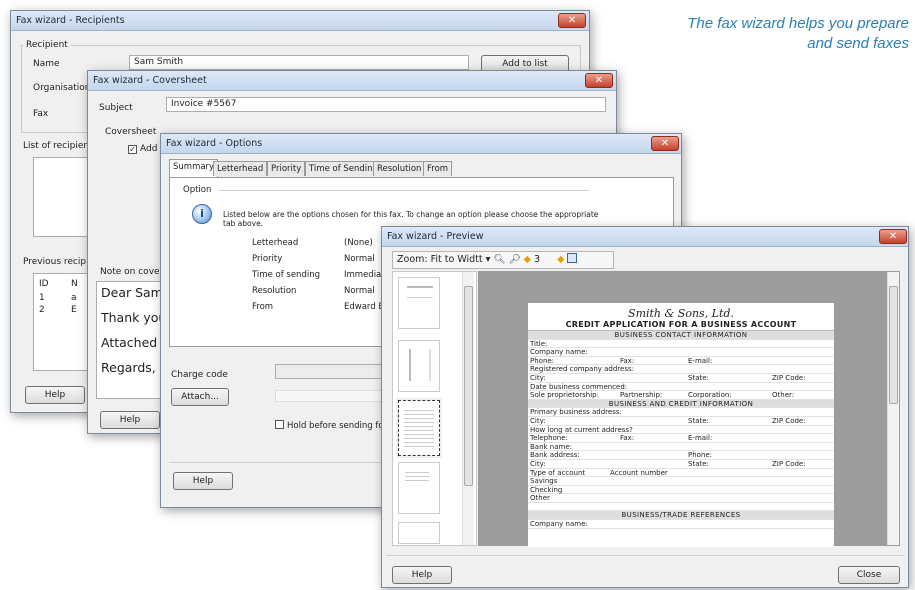 The width and height of the screenshot is (915, 590). What do you see at coordinates (149, 149) in the screenshot?
I see `add-coversheet-label: Add` at bounding box center [149, 149].